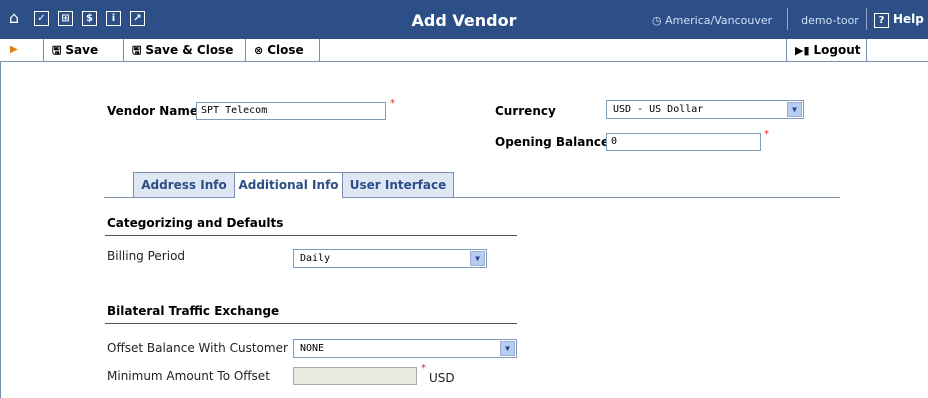 The width and height of the screenshot is (928, 398). I want to click on grid-icon: ⊞, so click(65, 18).